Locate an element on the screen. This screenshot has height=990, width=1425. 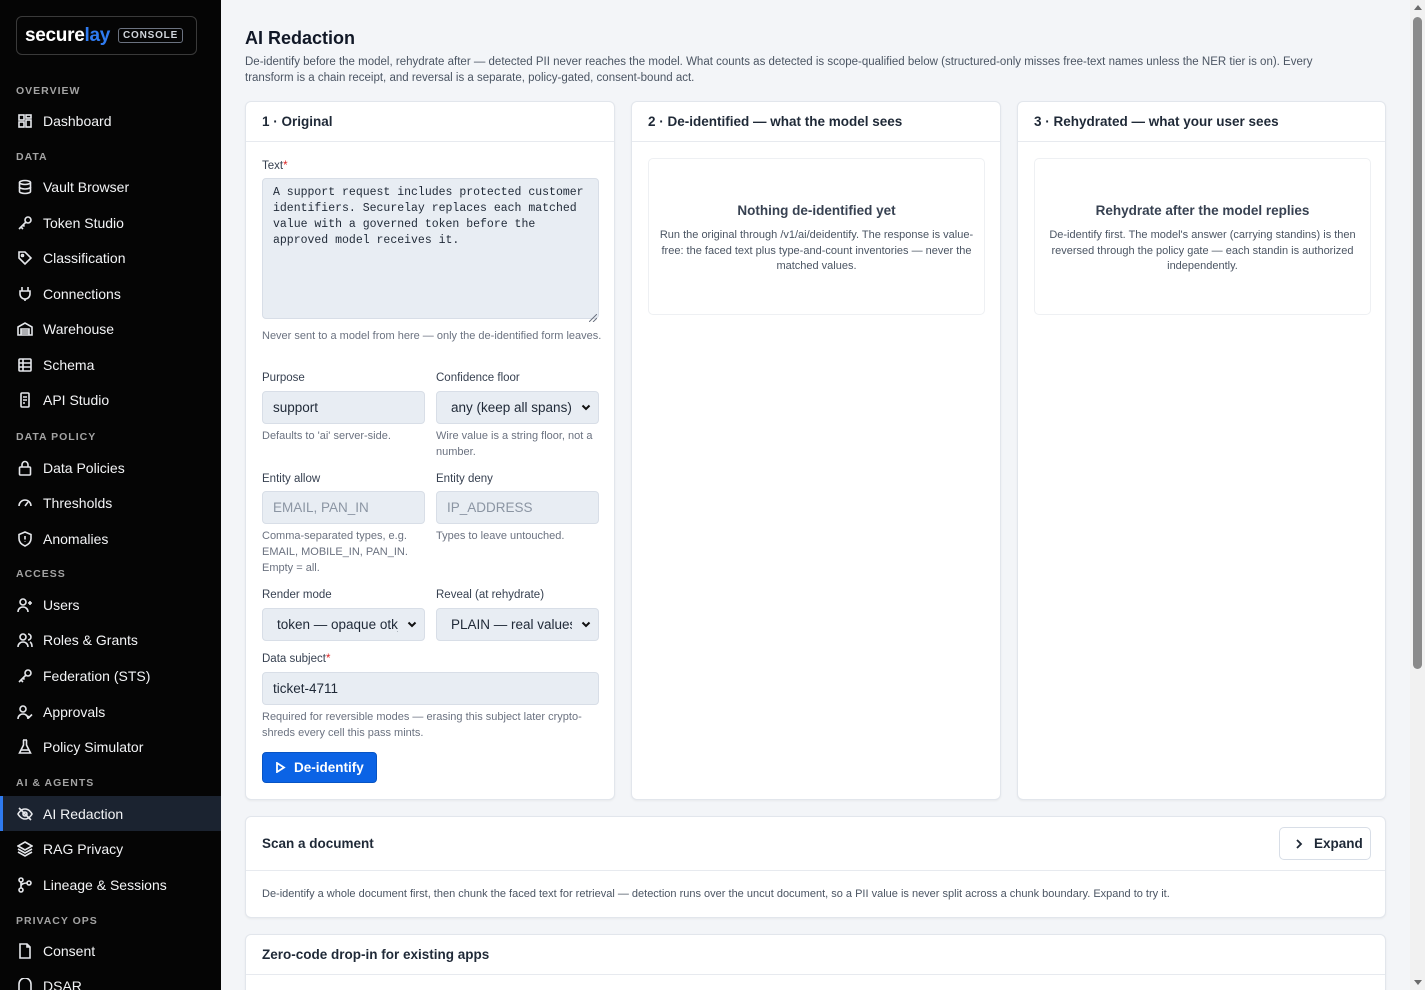
deidentify-button: De-identify is located at coordinates (319, 767).